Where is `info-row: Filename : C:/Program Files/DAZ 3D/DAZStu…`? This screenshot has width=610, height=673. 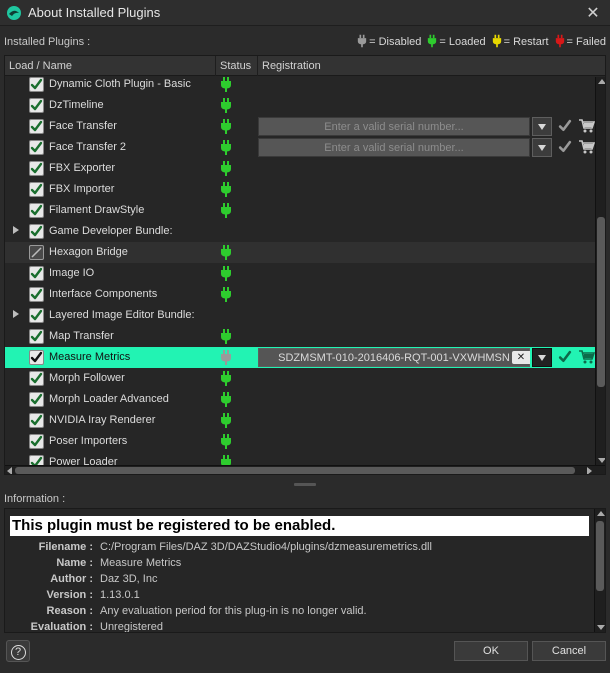 info-row: Filename : C:/Program Files/DAZ 3D/DAZStu… is located at coordinates (300, 547).